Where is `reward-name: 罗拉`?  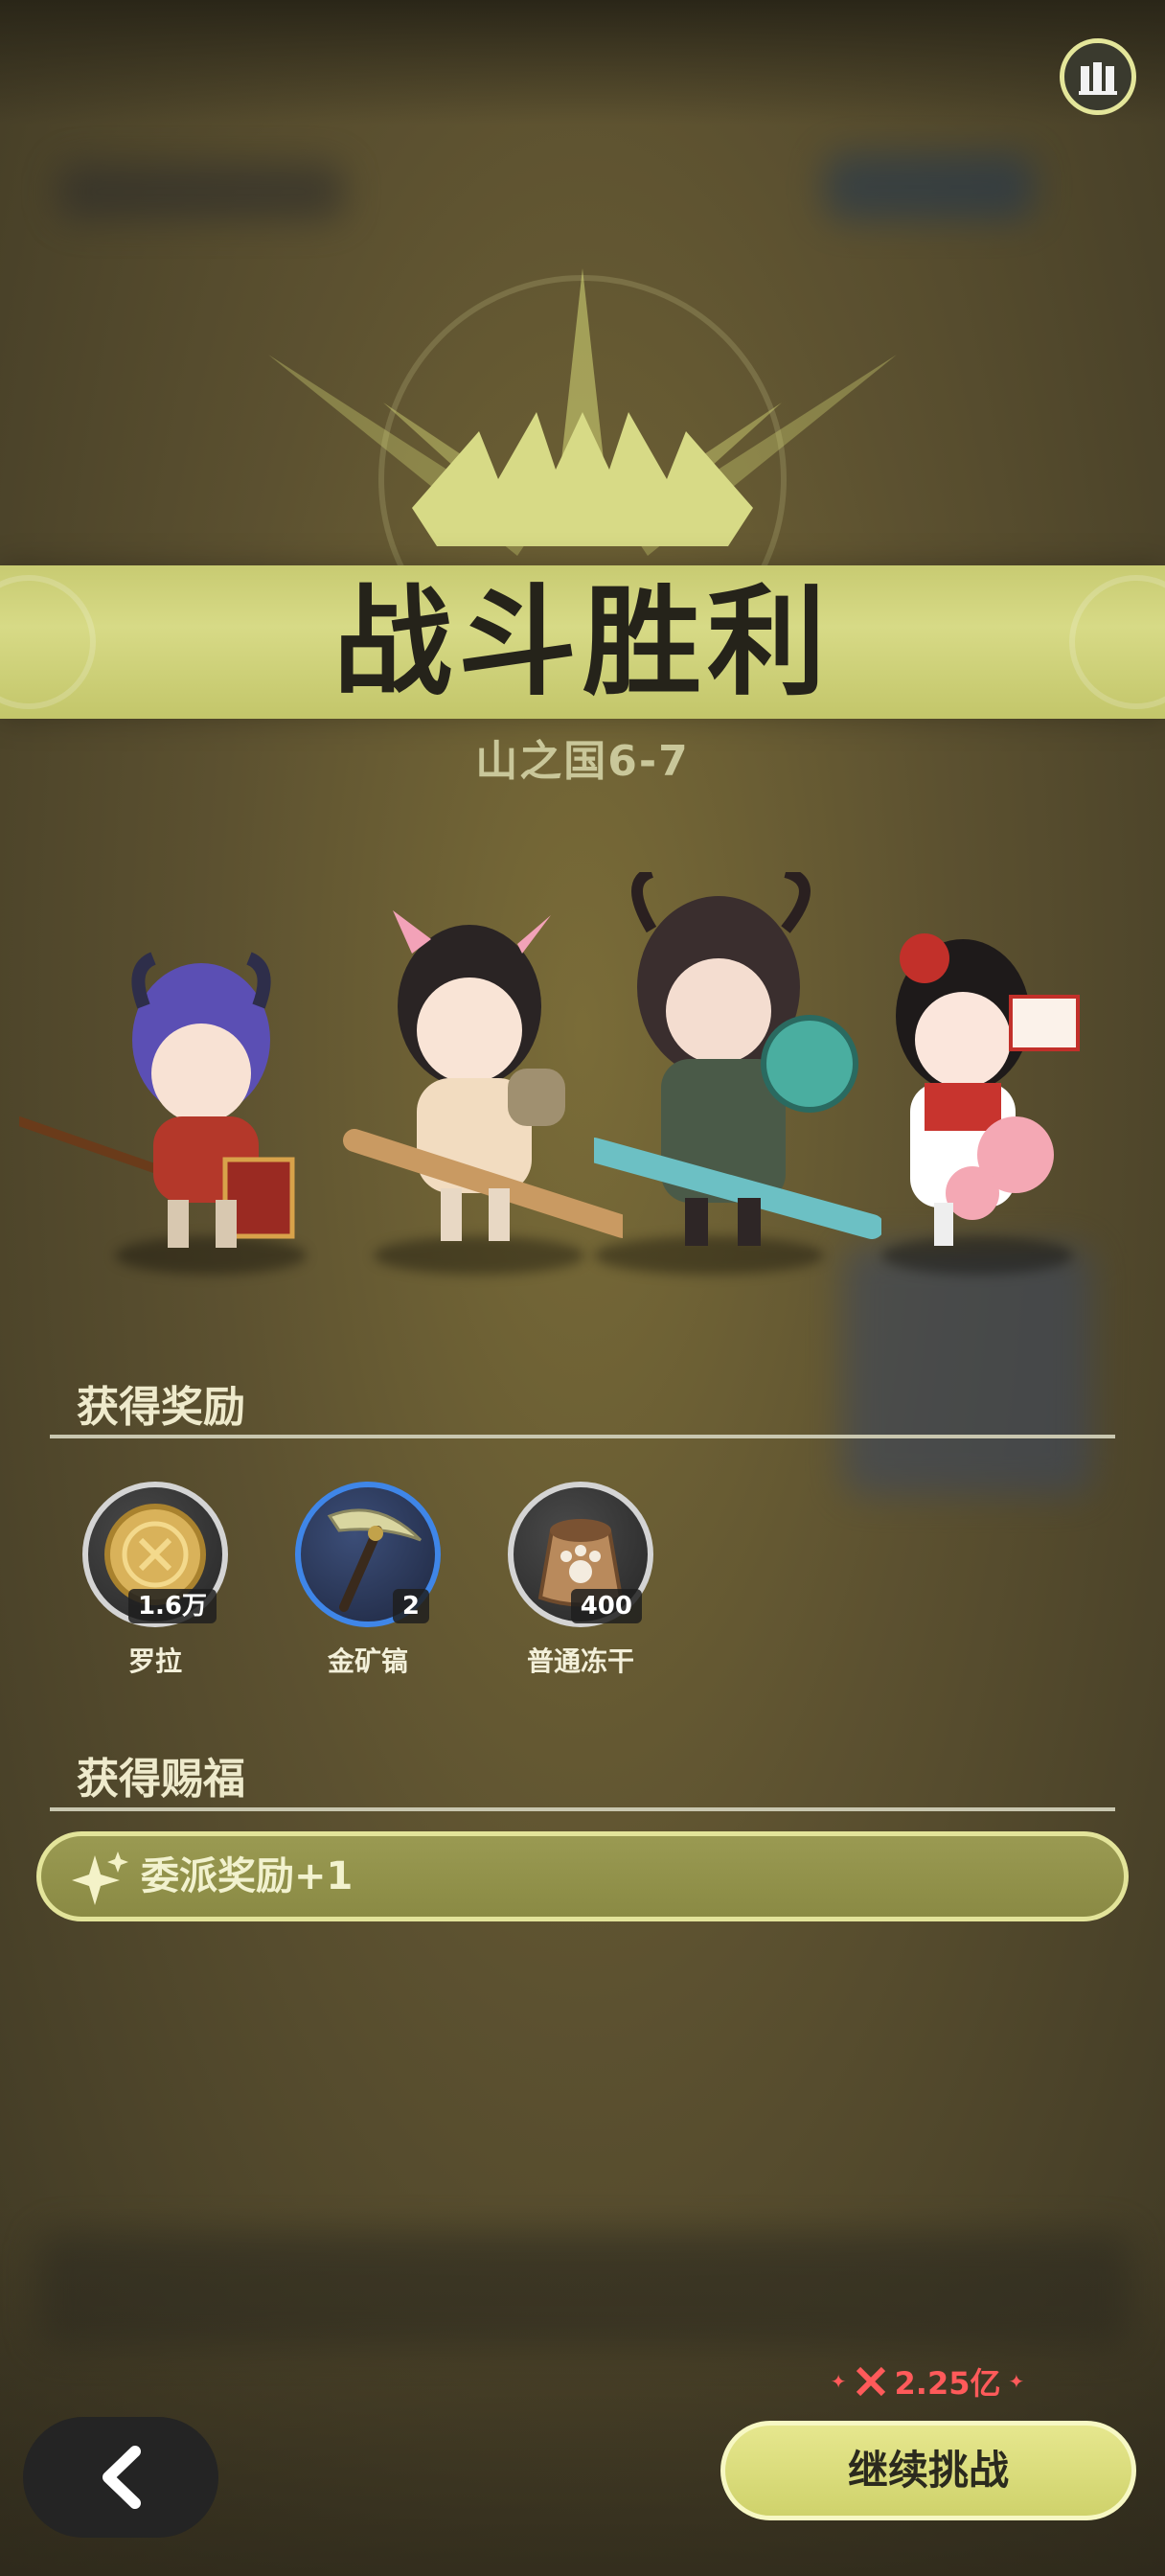
reward-name: 罗拉 is located at coordinates (154, 1661).